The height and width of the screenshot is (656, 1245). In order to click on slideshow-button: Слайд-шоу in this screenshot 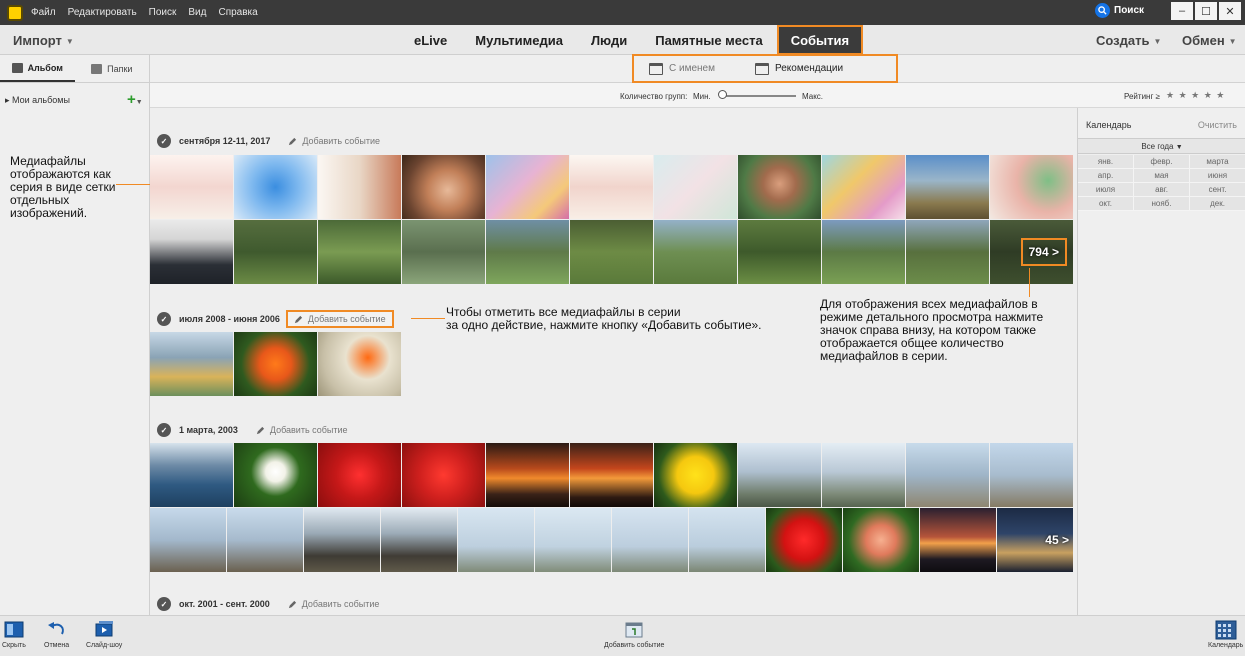, I will do `click(104, 634)`.